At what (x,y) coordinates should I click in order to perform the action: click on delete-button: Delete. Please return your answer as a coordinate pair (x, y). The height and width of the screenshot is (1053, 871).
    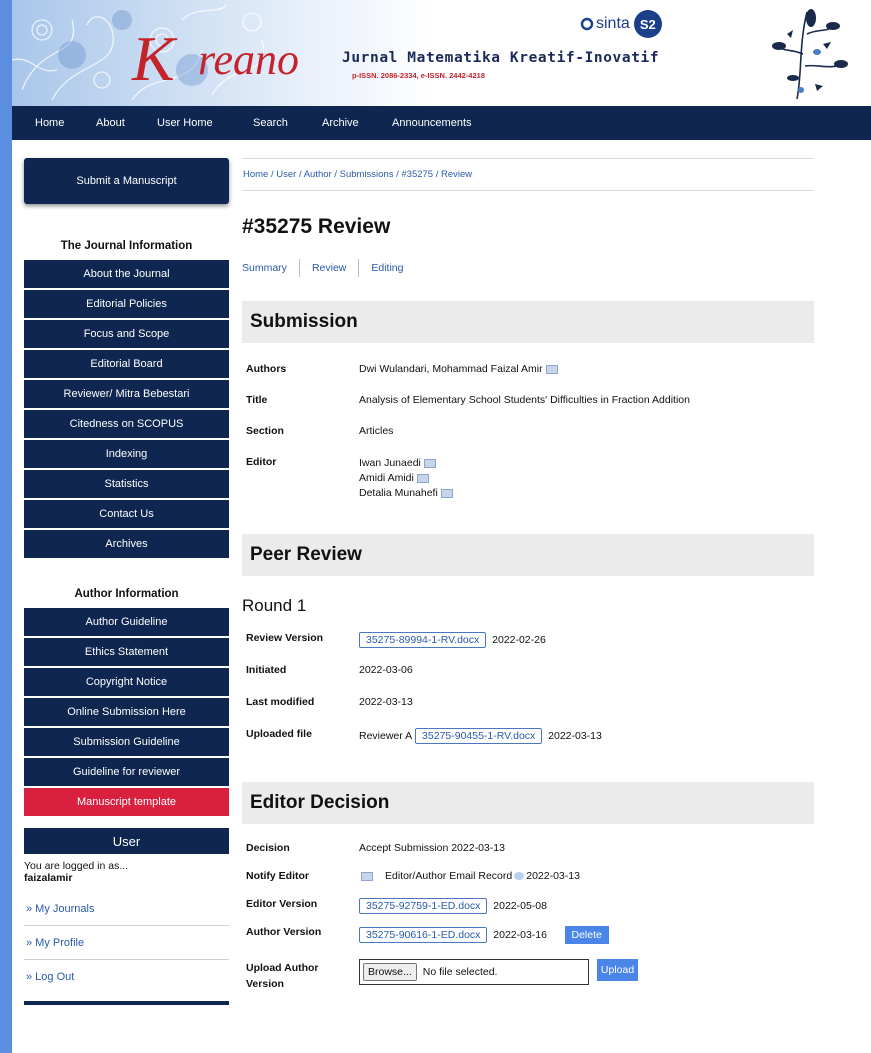
    Looking at the image, I should click on (586, 935).